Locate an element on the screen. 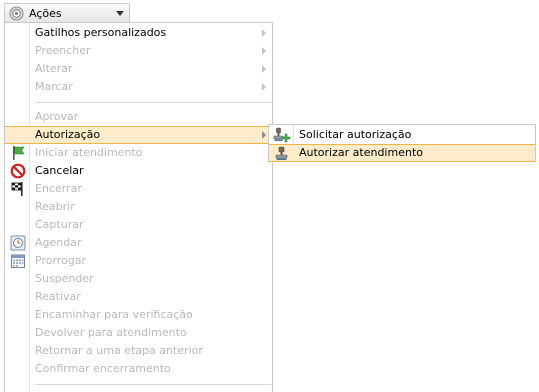  menu-item-label: Encaminhar para verificação is located at coordinates (114, 314).